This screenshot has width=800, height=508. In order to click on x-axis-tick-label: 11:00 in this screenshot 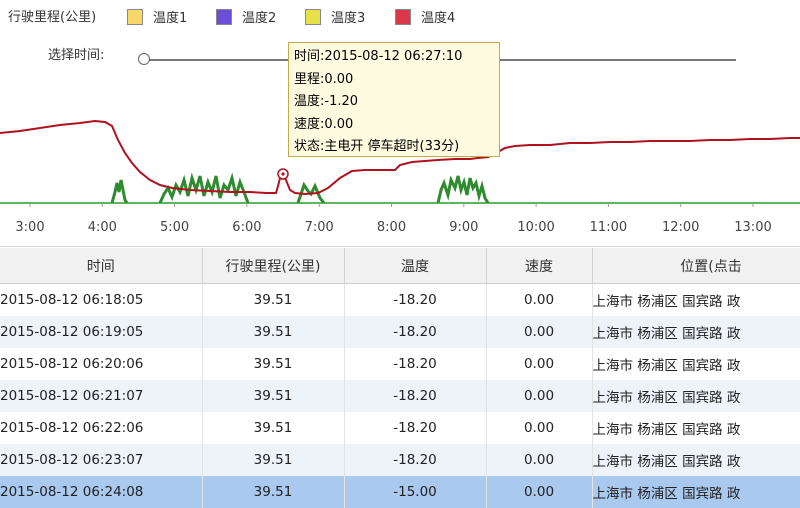, I will do `click(608, 227)`.